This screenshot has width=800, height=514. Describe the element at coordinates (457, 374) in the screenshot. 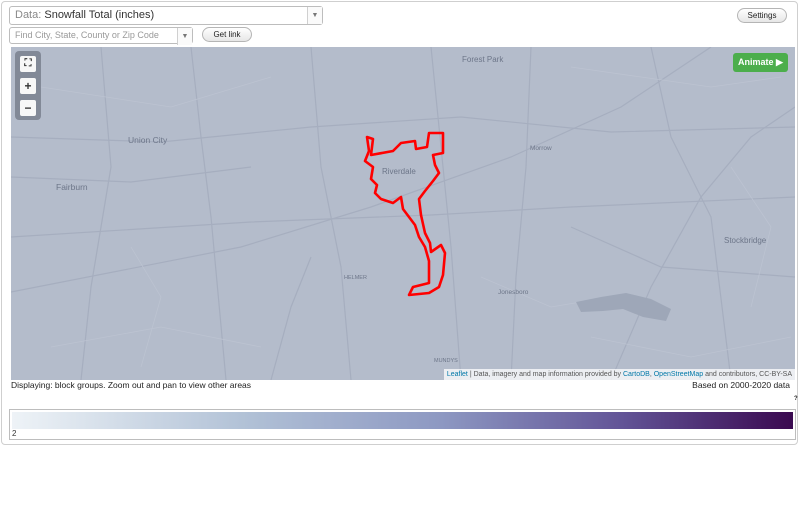

I see `leaflet-link: Leaflet` at that location.